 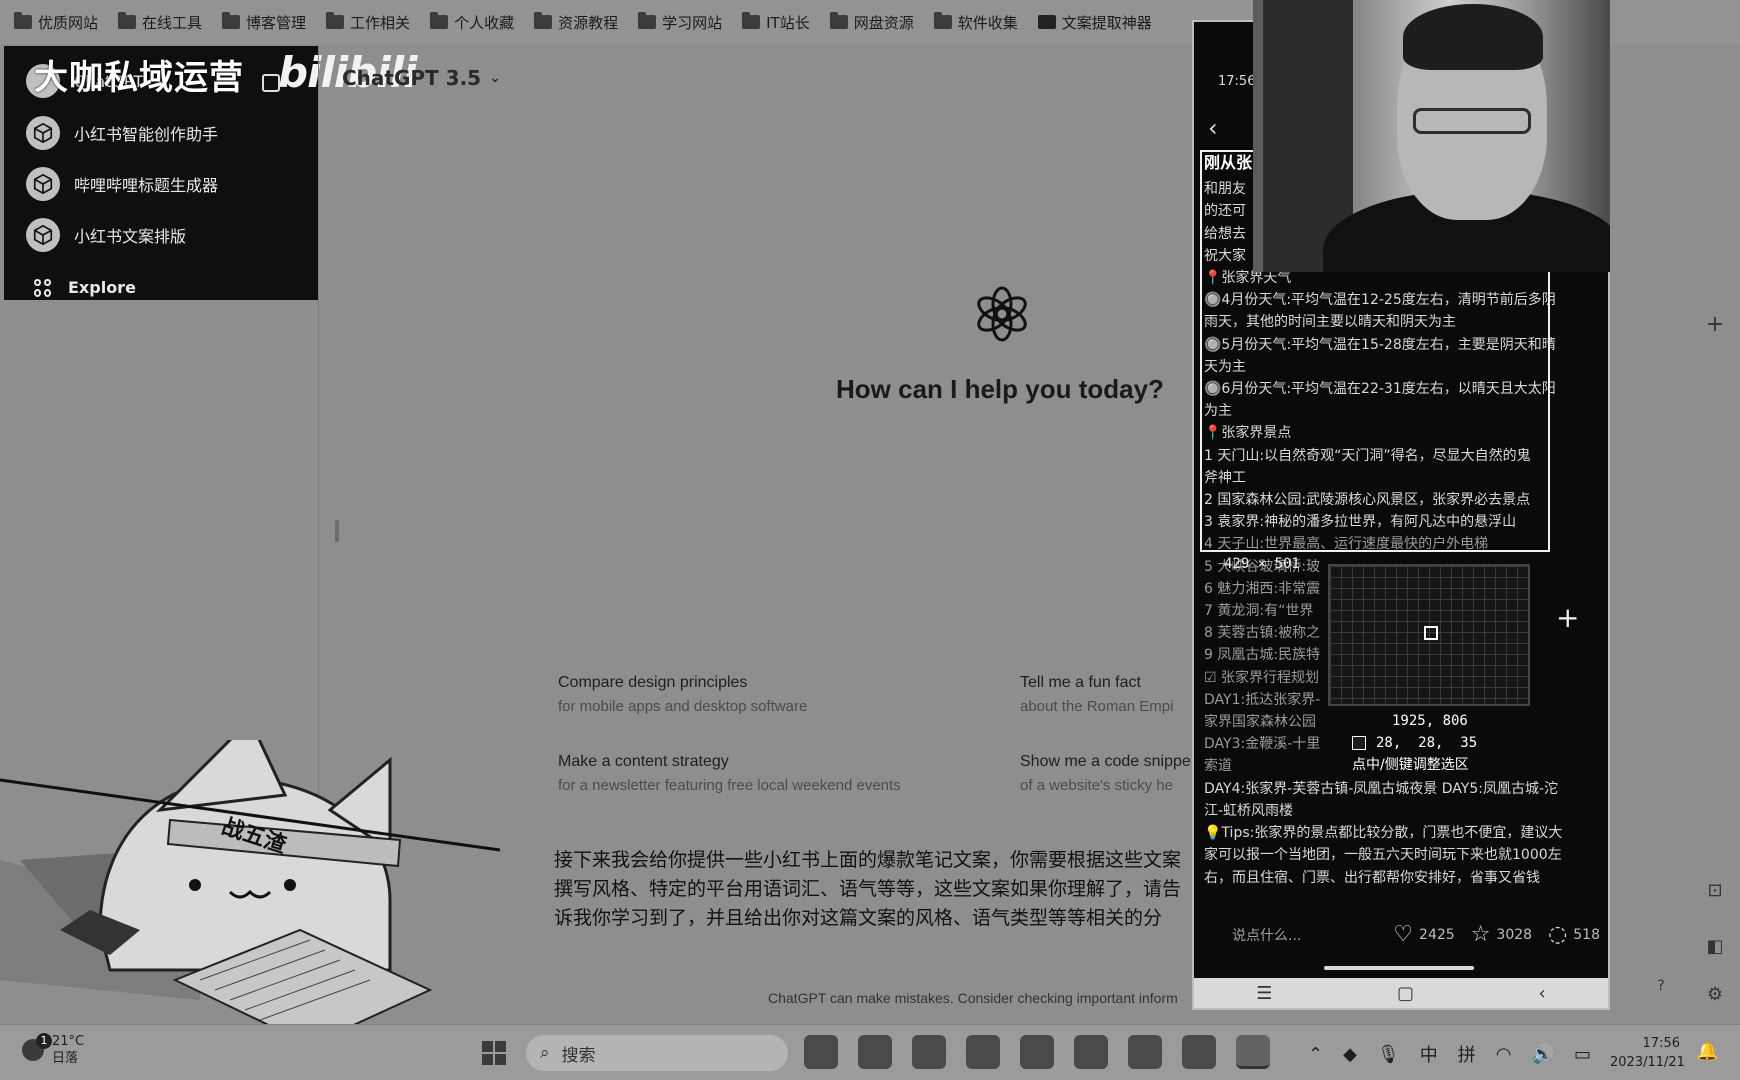 What do you see at coordinates (1707, 1051) in the screenshot?
I see `notification-bell-icon: 🔔` at bounding box center [1707, 1051].